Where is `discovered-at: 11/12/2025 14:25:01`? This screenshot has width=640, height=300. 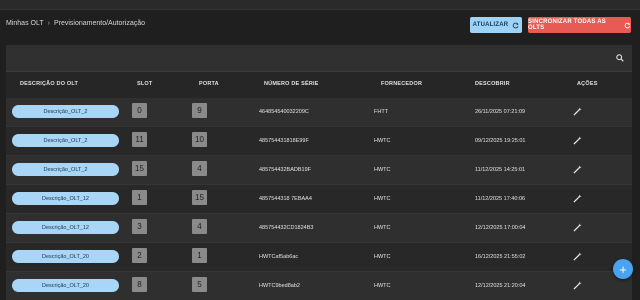
discovered-at: 11/12/2025 14:25:01 is located at coordinates (500, 170).